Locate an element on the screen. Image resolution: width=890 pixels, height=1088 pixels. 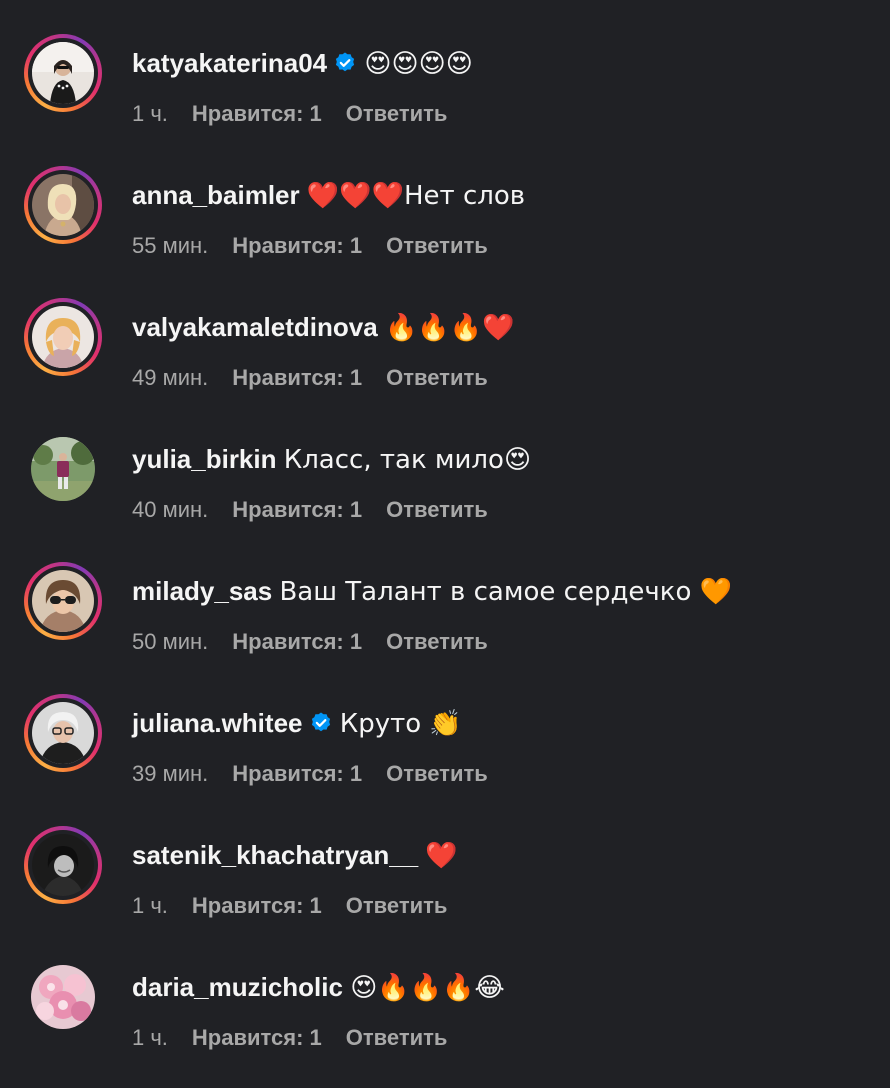
comment-text: Класс, так мило😍 is located at coordinates (407, 460).